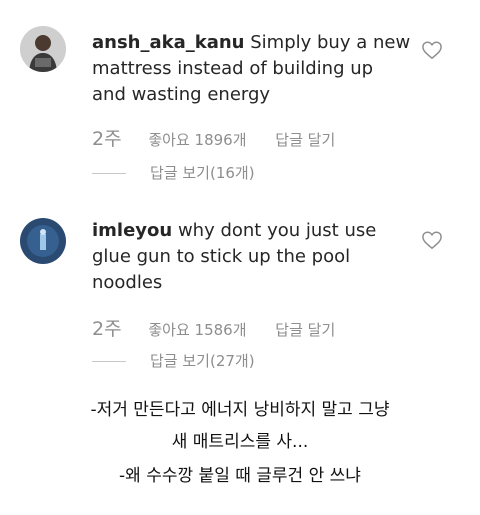 This screenshot has height=515, width=480. I want to click on view-replies-button: 답글 보기(27개), so click(173, 360).